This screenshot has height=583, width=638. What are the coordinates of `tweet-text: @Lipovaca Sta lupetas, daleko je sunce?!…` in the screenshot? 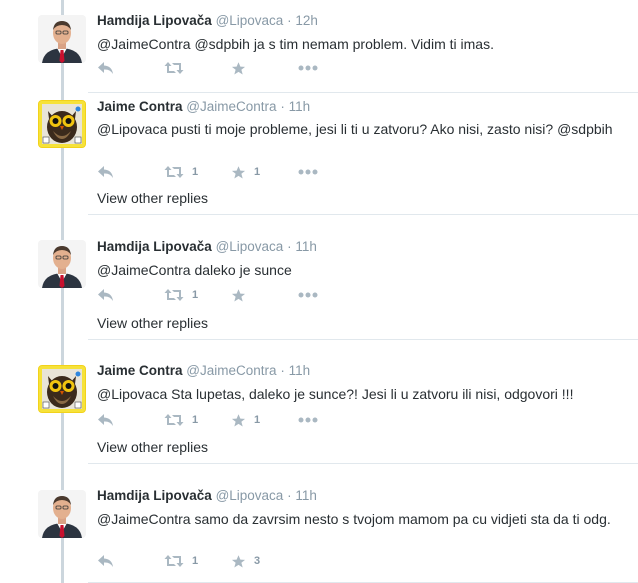 It's located at (335, 394).